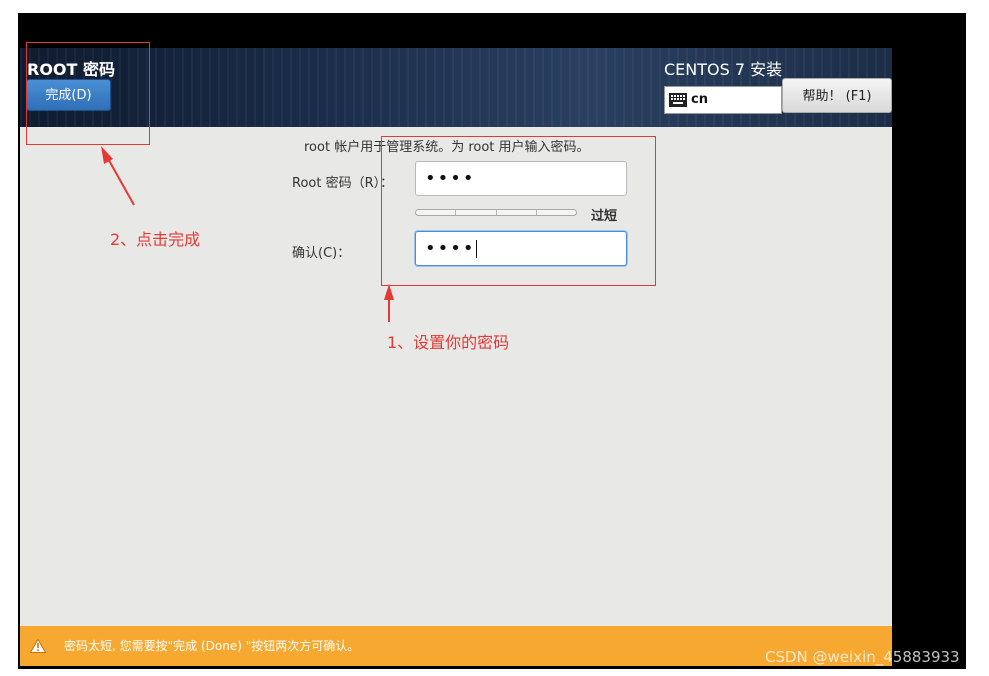 The image size is (989, 676). I want to click on warning-text: 密码太短, 您需要按"完成 (Done) "按钮两次方可确认。, so click(212, 646).